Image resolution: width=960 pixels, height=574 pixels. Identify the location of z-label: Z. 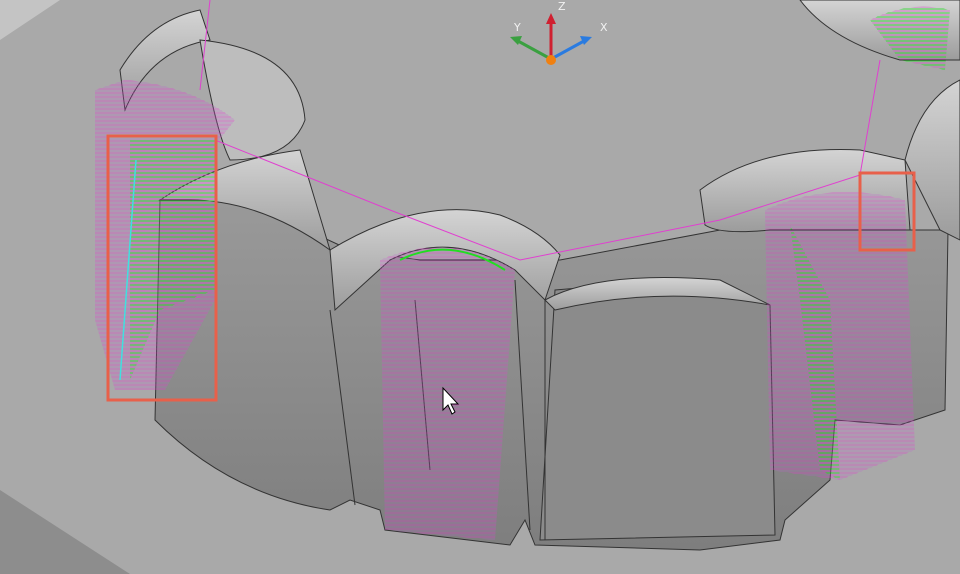
(562, 6).